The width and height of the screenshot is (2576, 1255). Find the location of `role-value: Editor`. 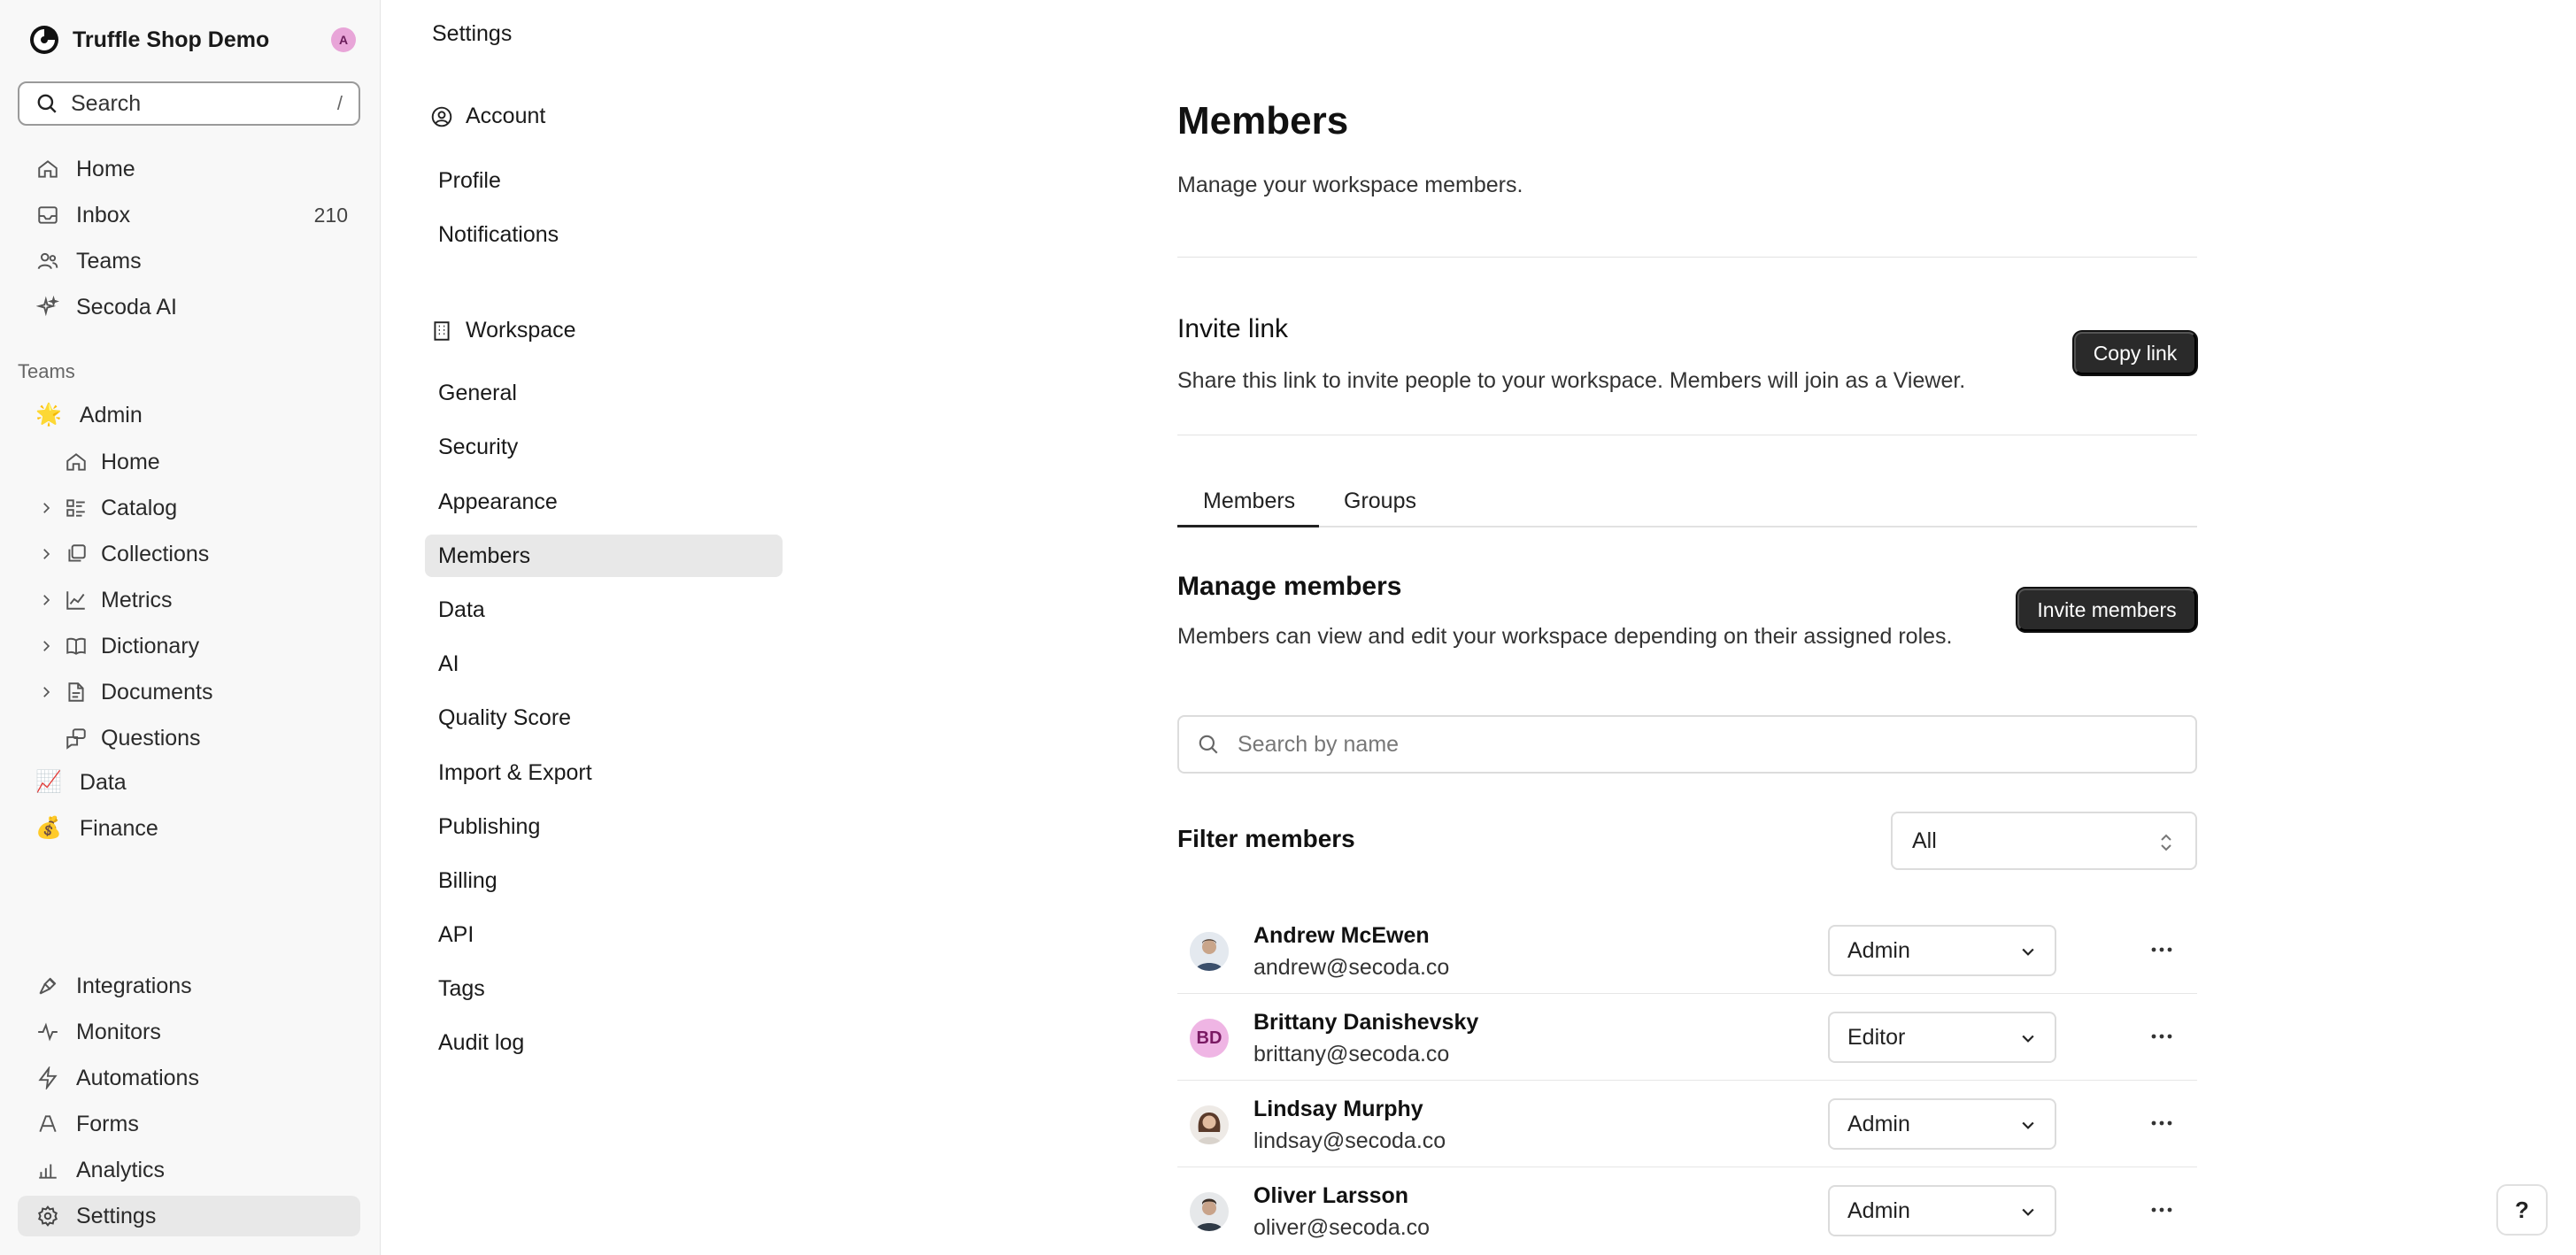

role-value: Editor is located at coordinates (1876, 1037).